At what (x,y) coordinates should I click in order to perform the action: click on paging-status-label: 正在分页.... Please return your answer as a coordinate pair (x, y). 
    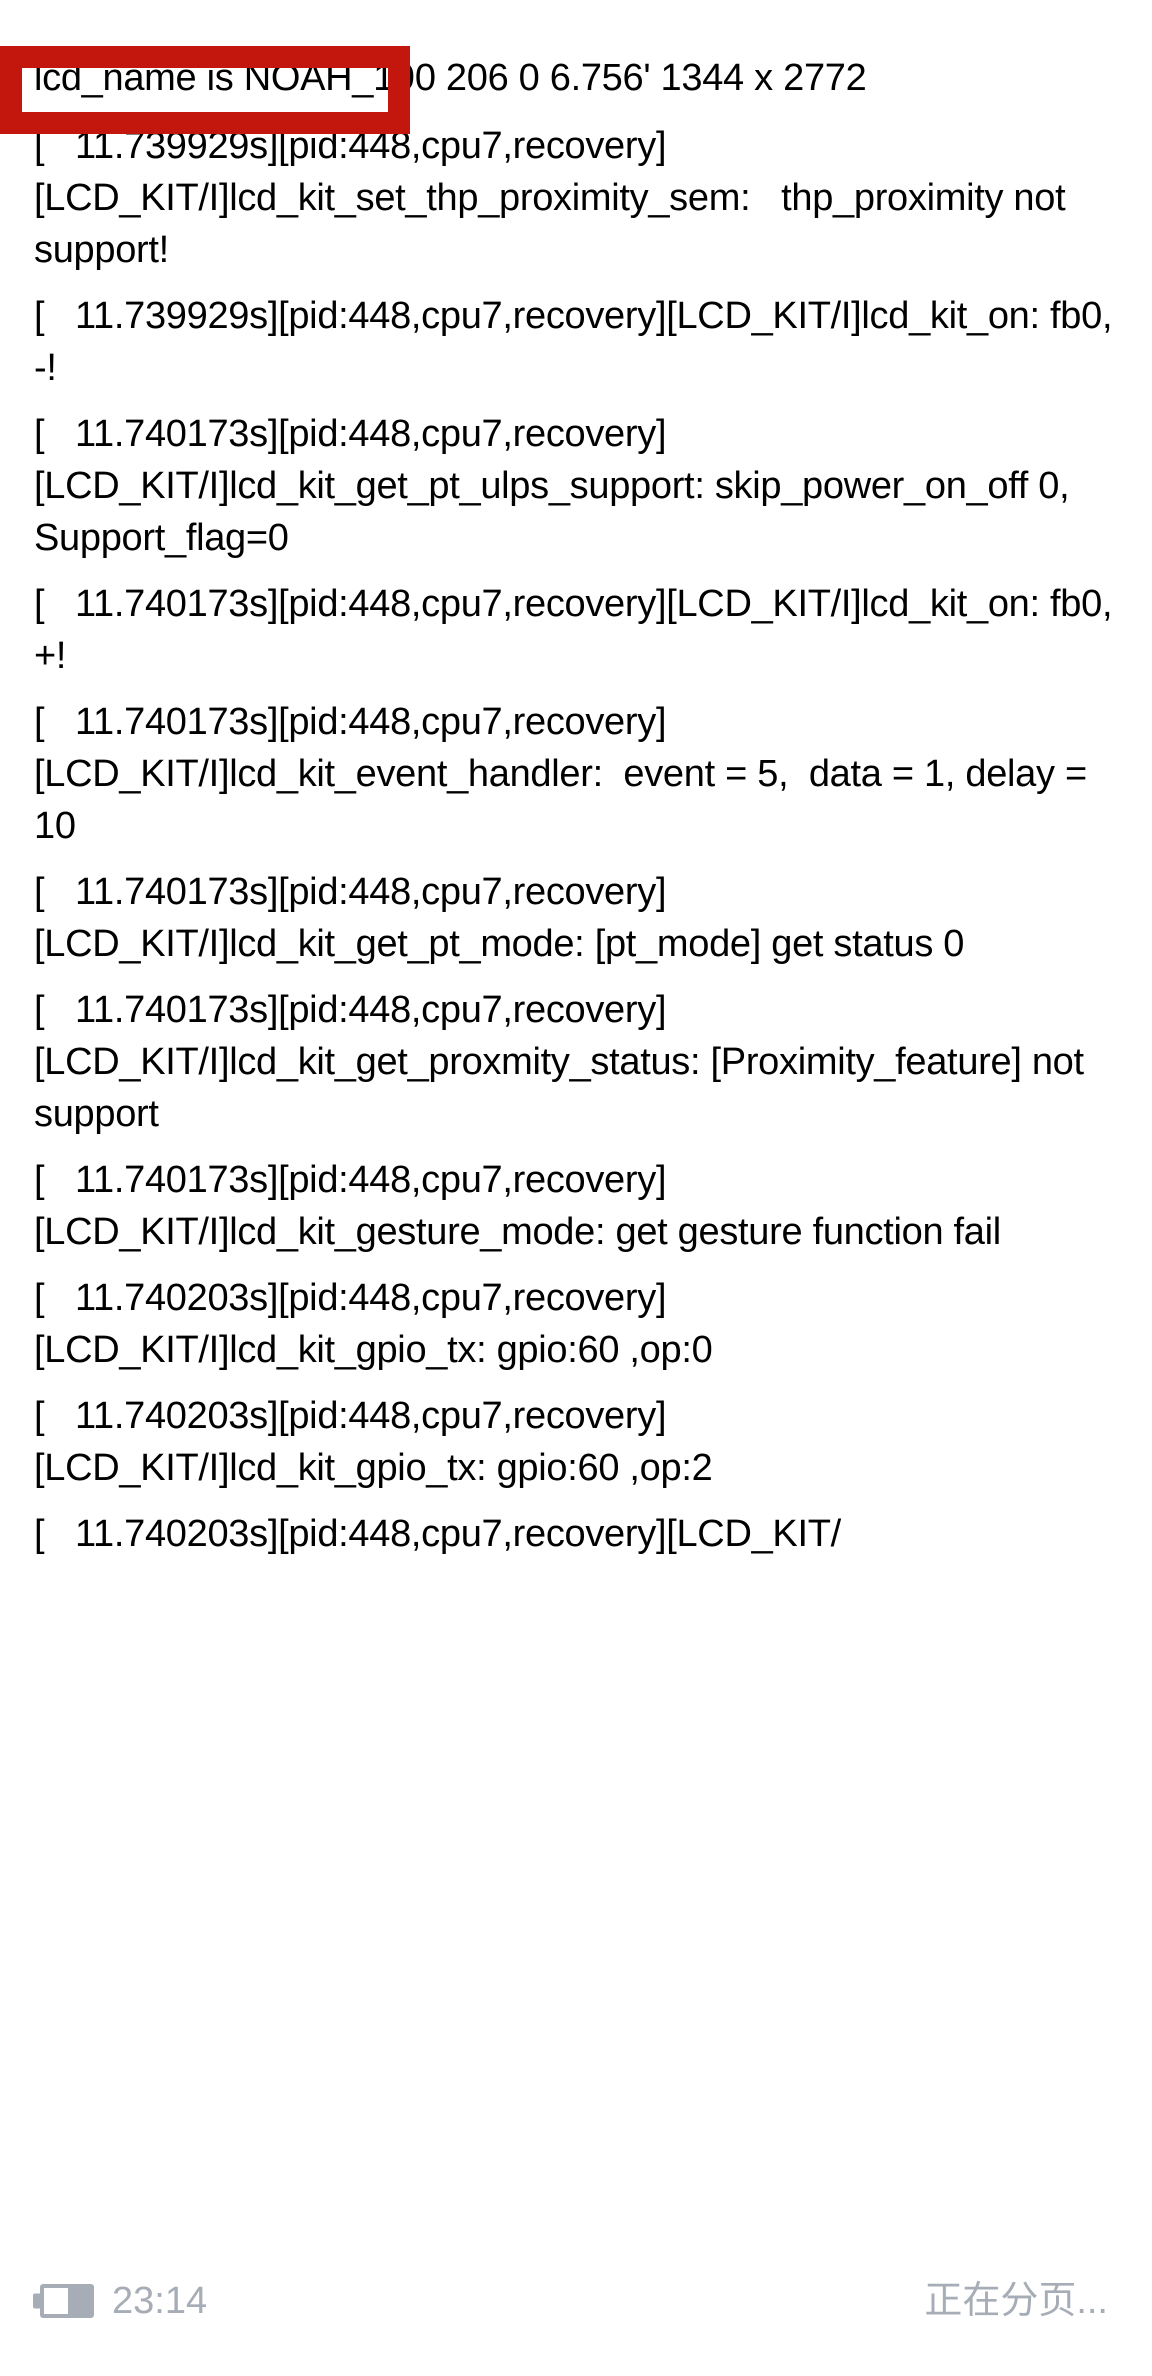
    Looking at the image, I should click on (1016, 2301).